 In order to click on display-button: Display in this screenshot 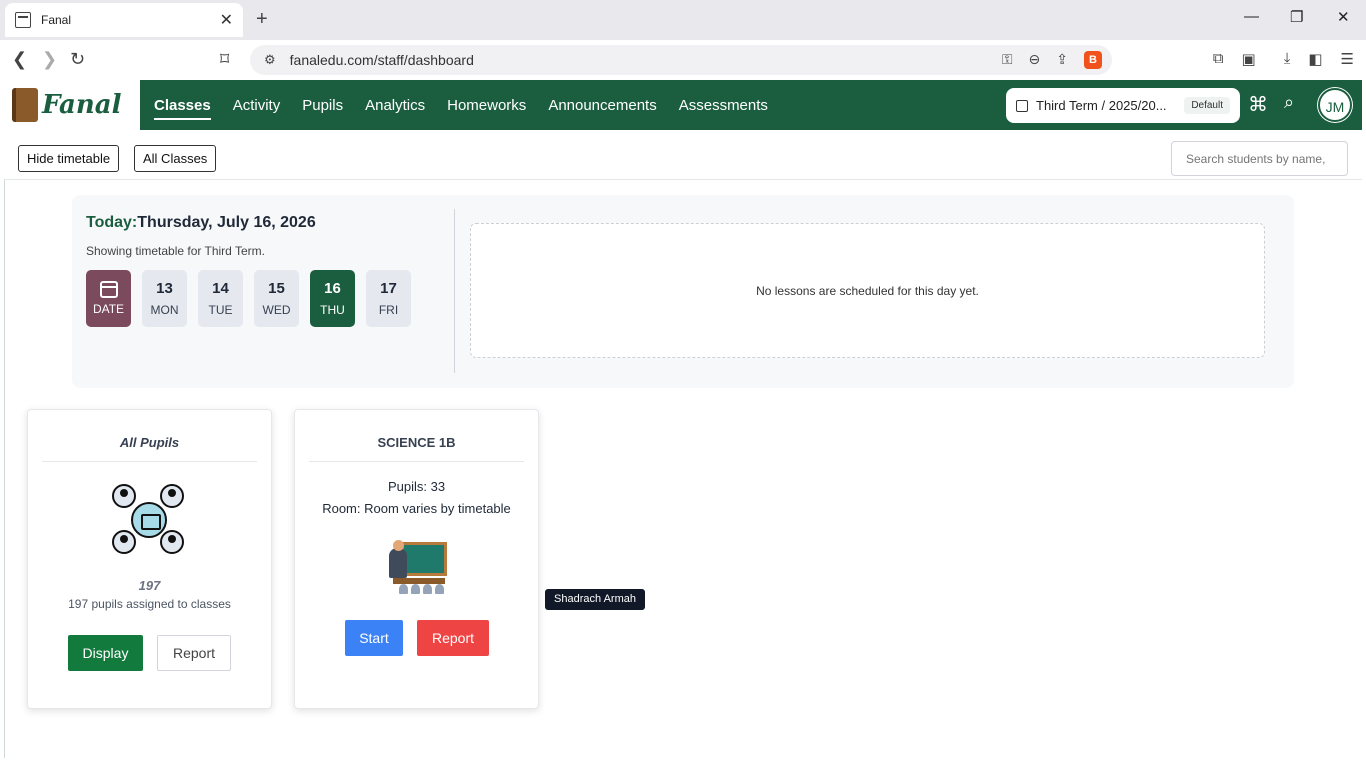, I will do `click(105, 653)`.